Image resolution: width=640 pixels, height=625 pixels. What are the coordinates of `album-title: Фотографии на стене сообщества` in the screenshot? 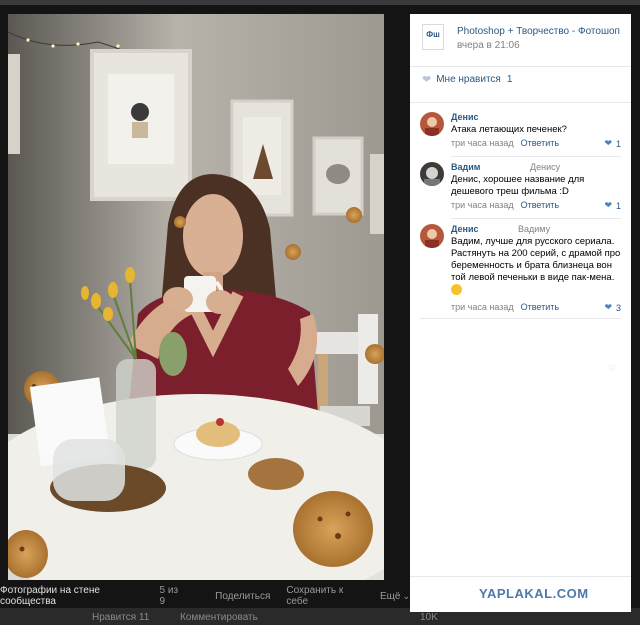 It's located at (76, 596).